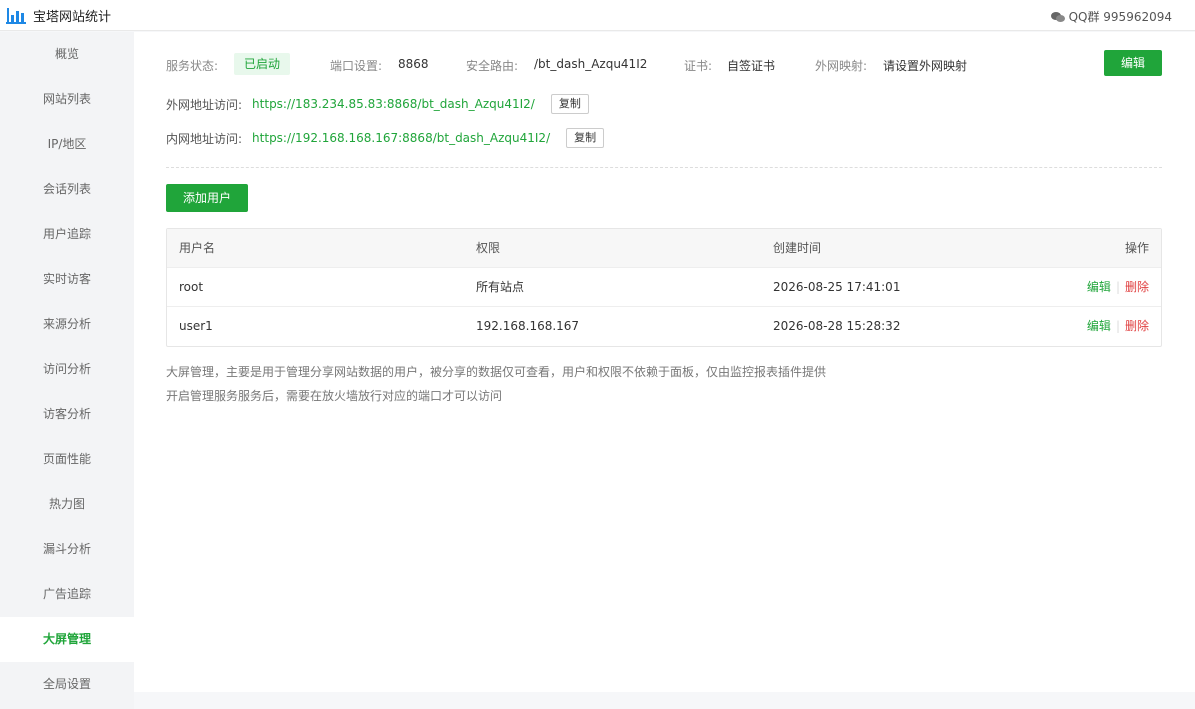 The width and height of the screenshot is (1195, 709). What do you see at coordinates (698, 66) in the screenshot?
I see `cert-label: 证书:` at bounding box center [698, 66].